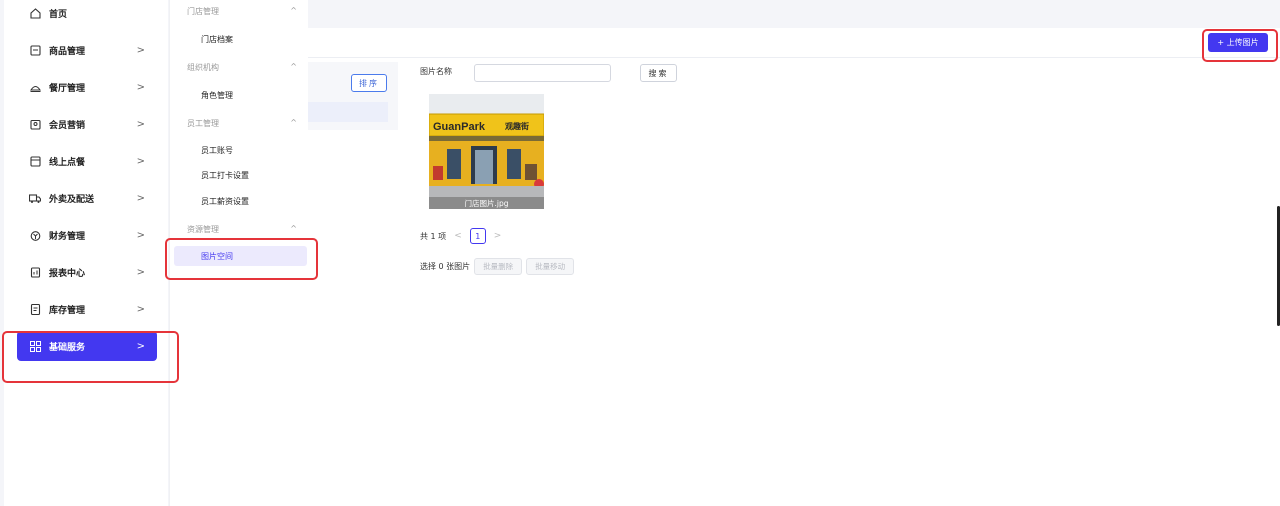  I want to click on submenu-item-clock-in-settings: 员工打卡设置, so click(225, 175).